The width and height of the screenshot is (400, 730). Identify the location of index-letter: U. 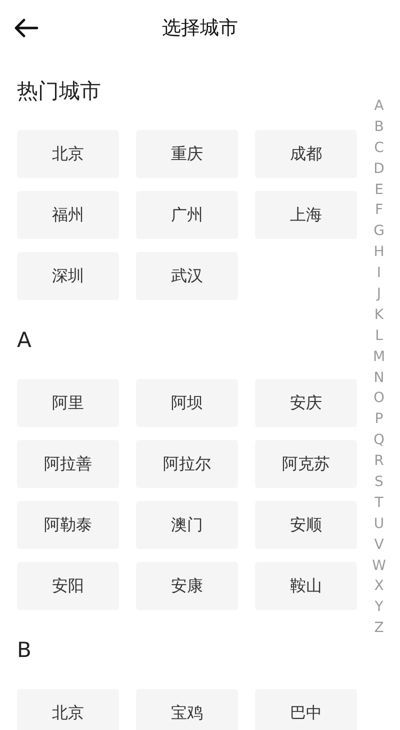
(379, 524).